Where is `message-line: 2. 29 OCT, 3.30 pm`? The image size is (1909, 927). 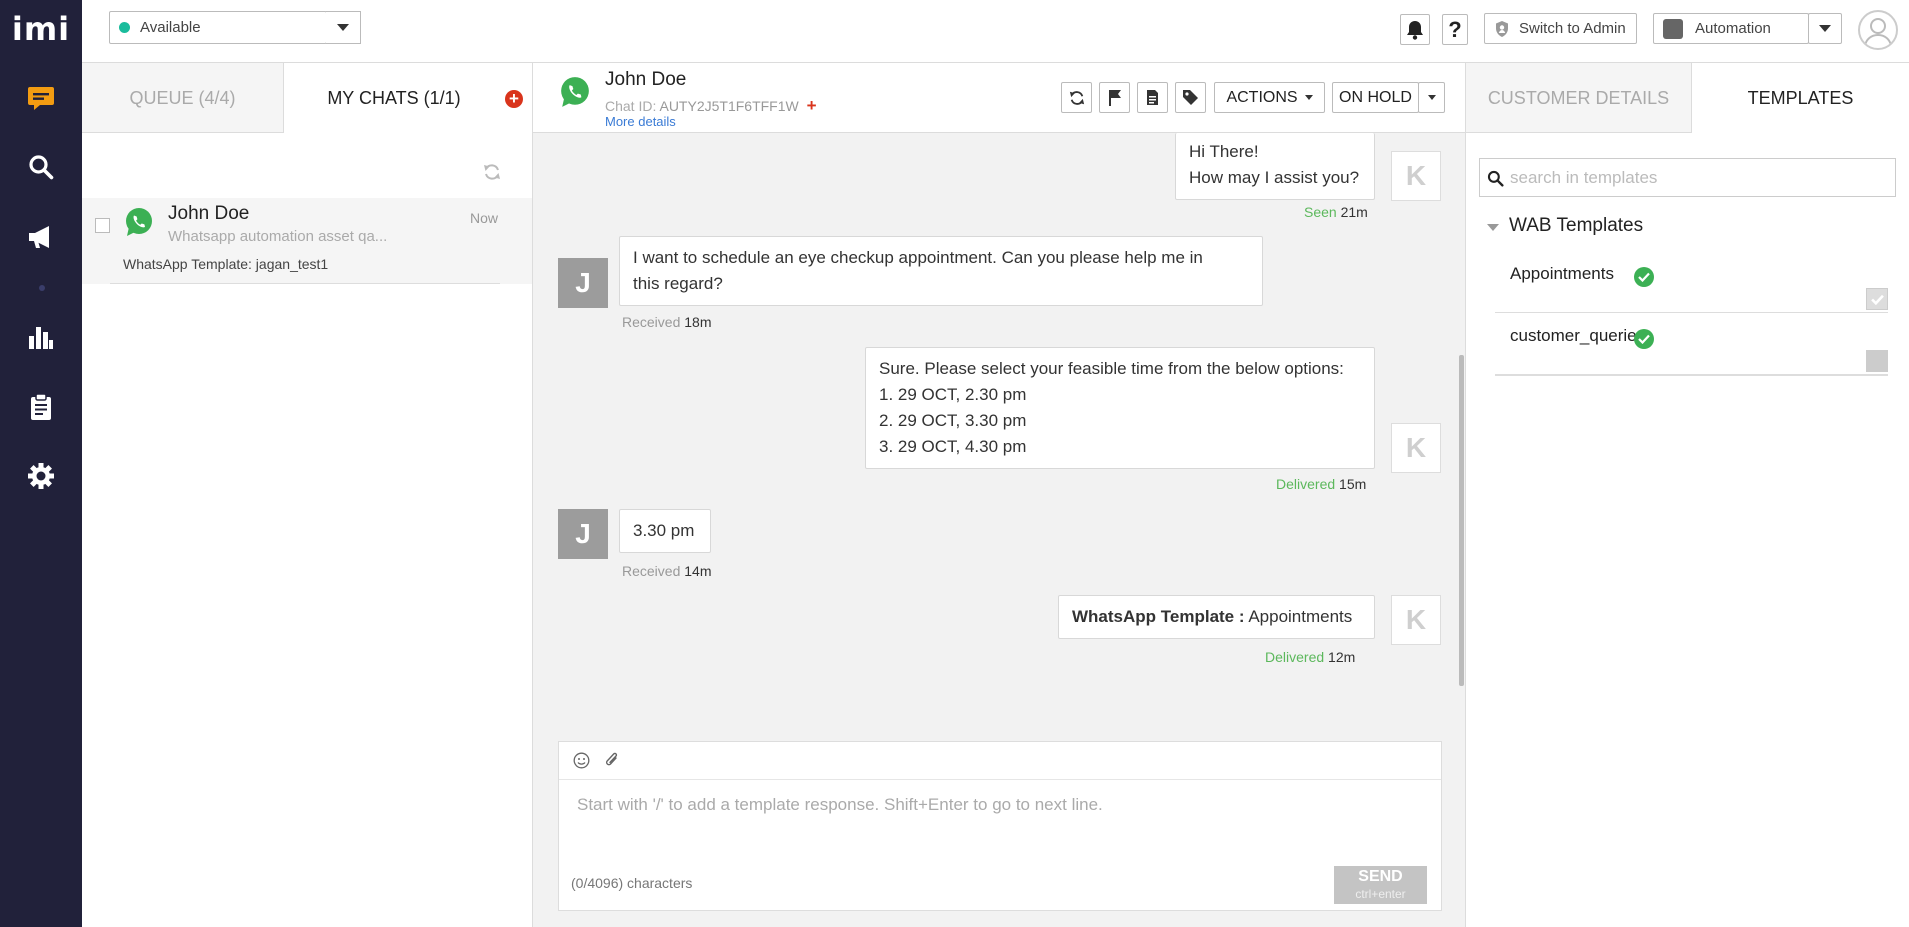
message-line: 2. 29 OCT, 3.30 pm is located at coordinates (953, 420).